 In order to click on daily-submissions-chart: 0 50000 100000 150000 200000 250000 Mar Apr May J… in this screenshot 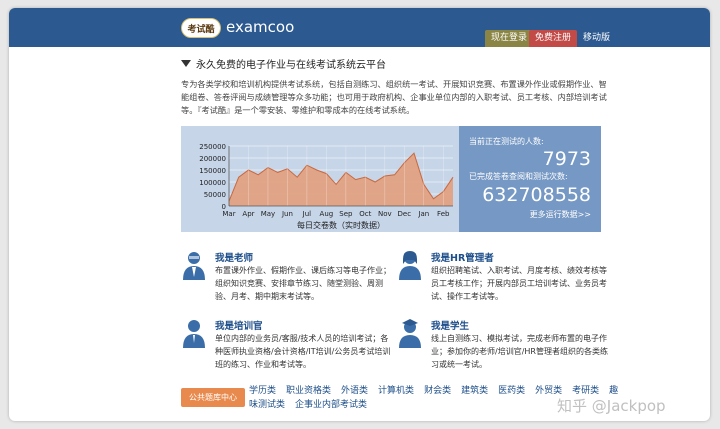, I will do `click(320, 179)`.